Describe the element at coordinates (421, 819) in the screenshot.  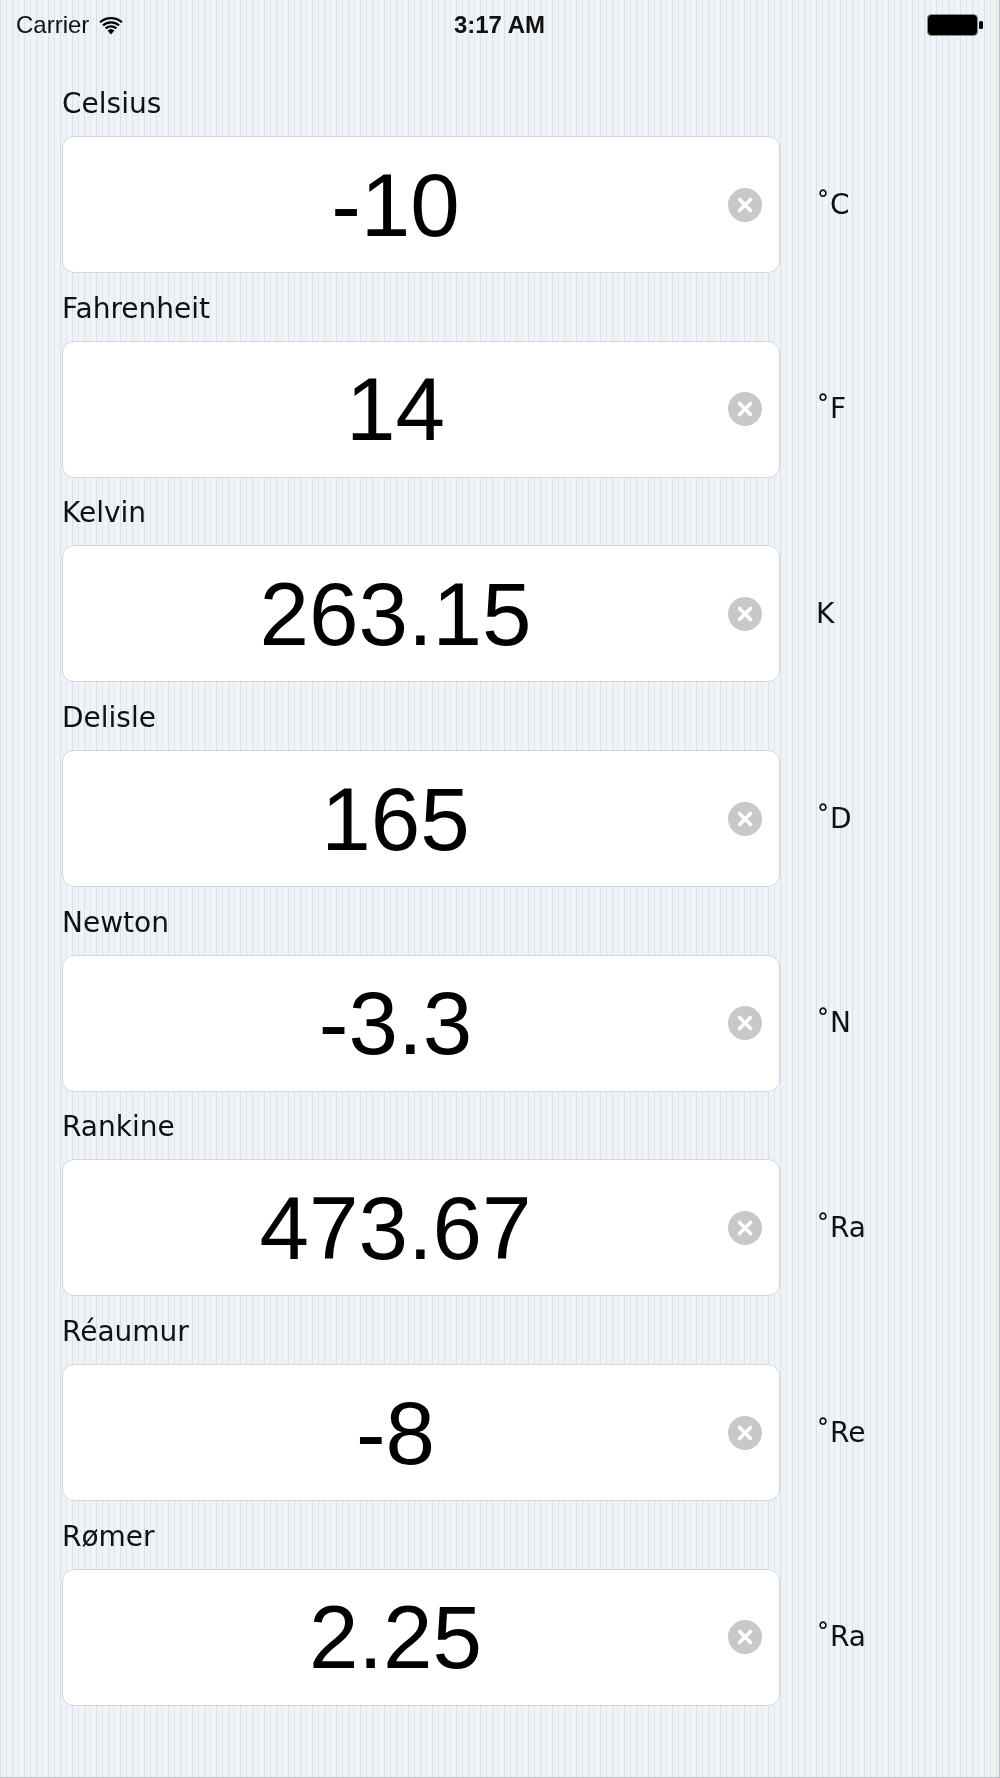
I see `temperature-input-field: 165` at that location.